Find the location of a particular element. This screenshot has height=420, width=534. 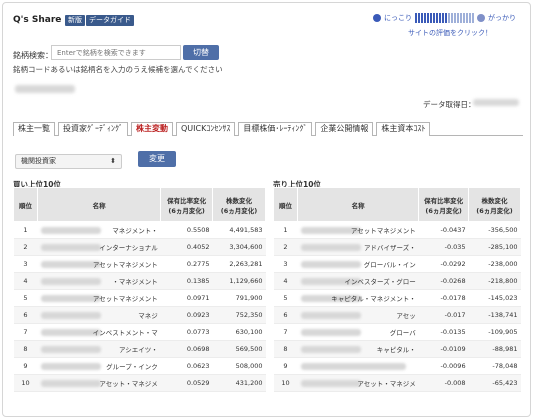

table-row: 8 キャピタル・ -0.0109 -88,981 is located at coordinates (397, 349).